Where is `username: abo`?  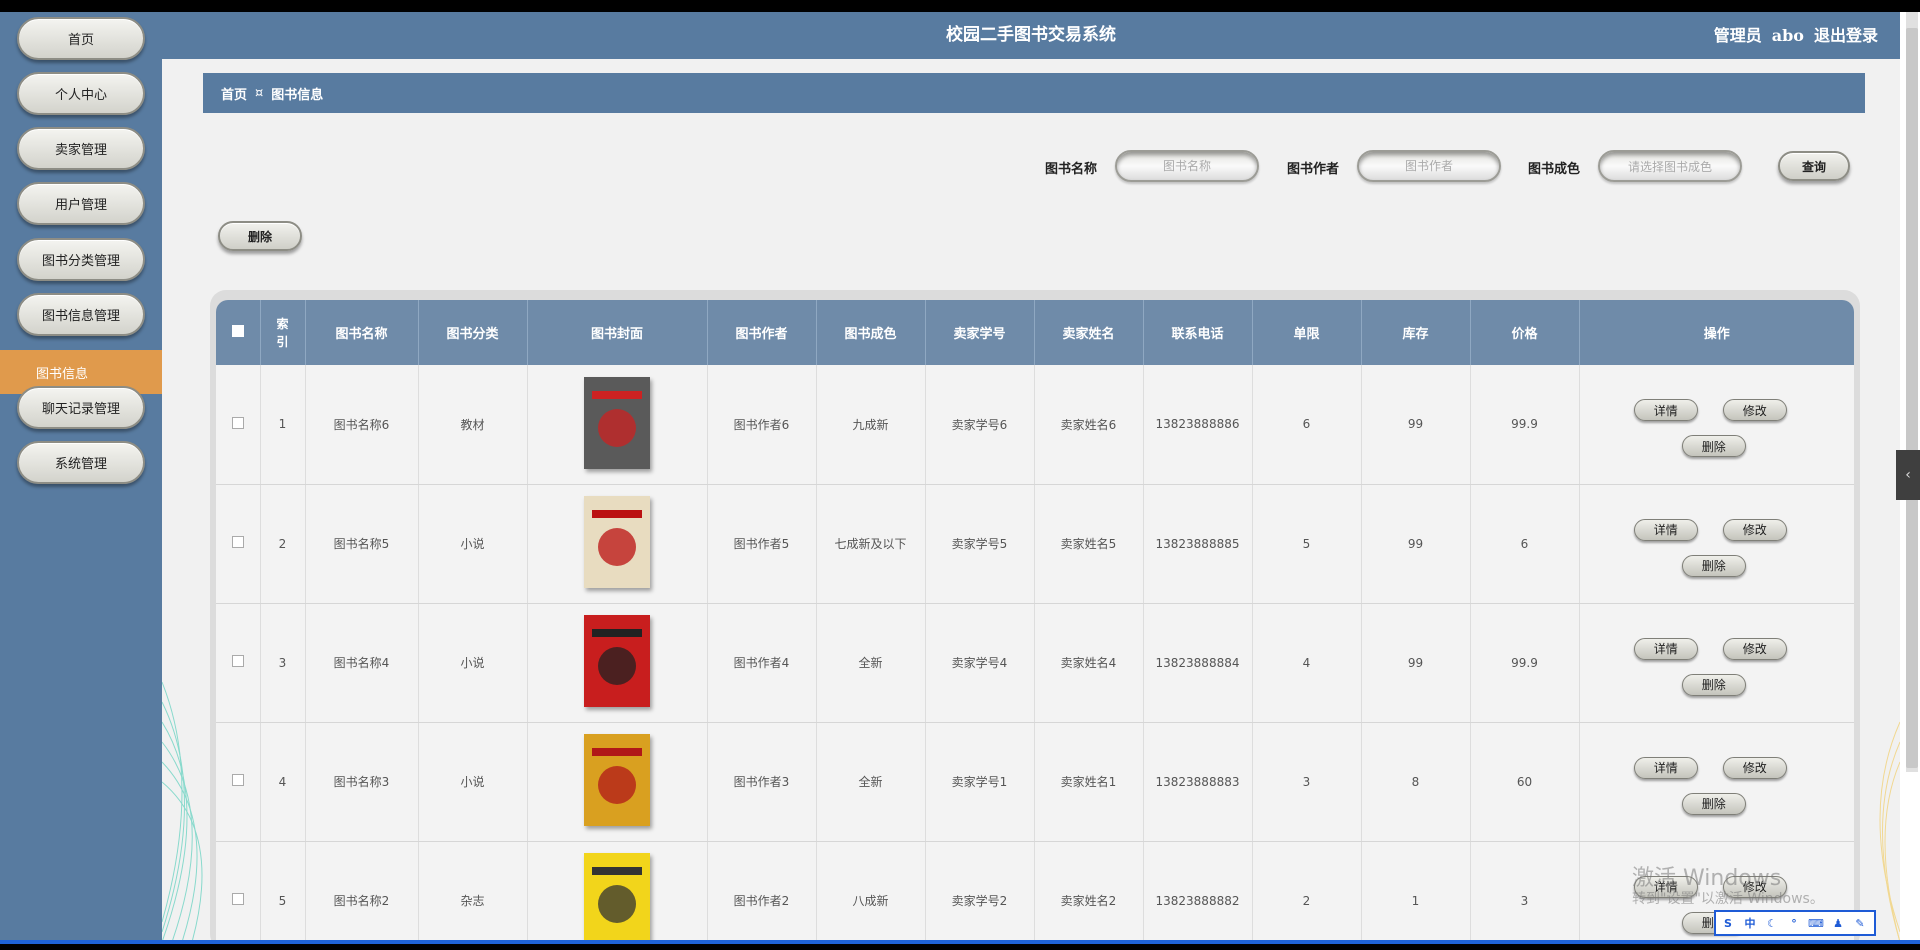 username: abo is located at coordinates (1787, 35).